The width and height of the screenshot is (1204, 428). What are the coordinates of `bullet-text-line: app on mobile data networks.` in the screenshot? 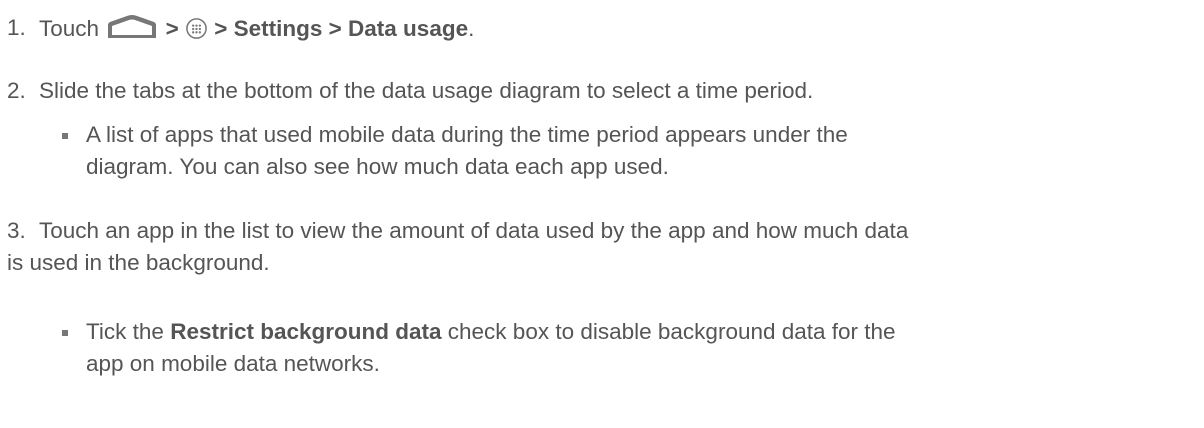 It's located at (233, 363).